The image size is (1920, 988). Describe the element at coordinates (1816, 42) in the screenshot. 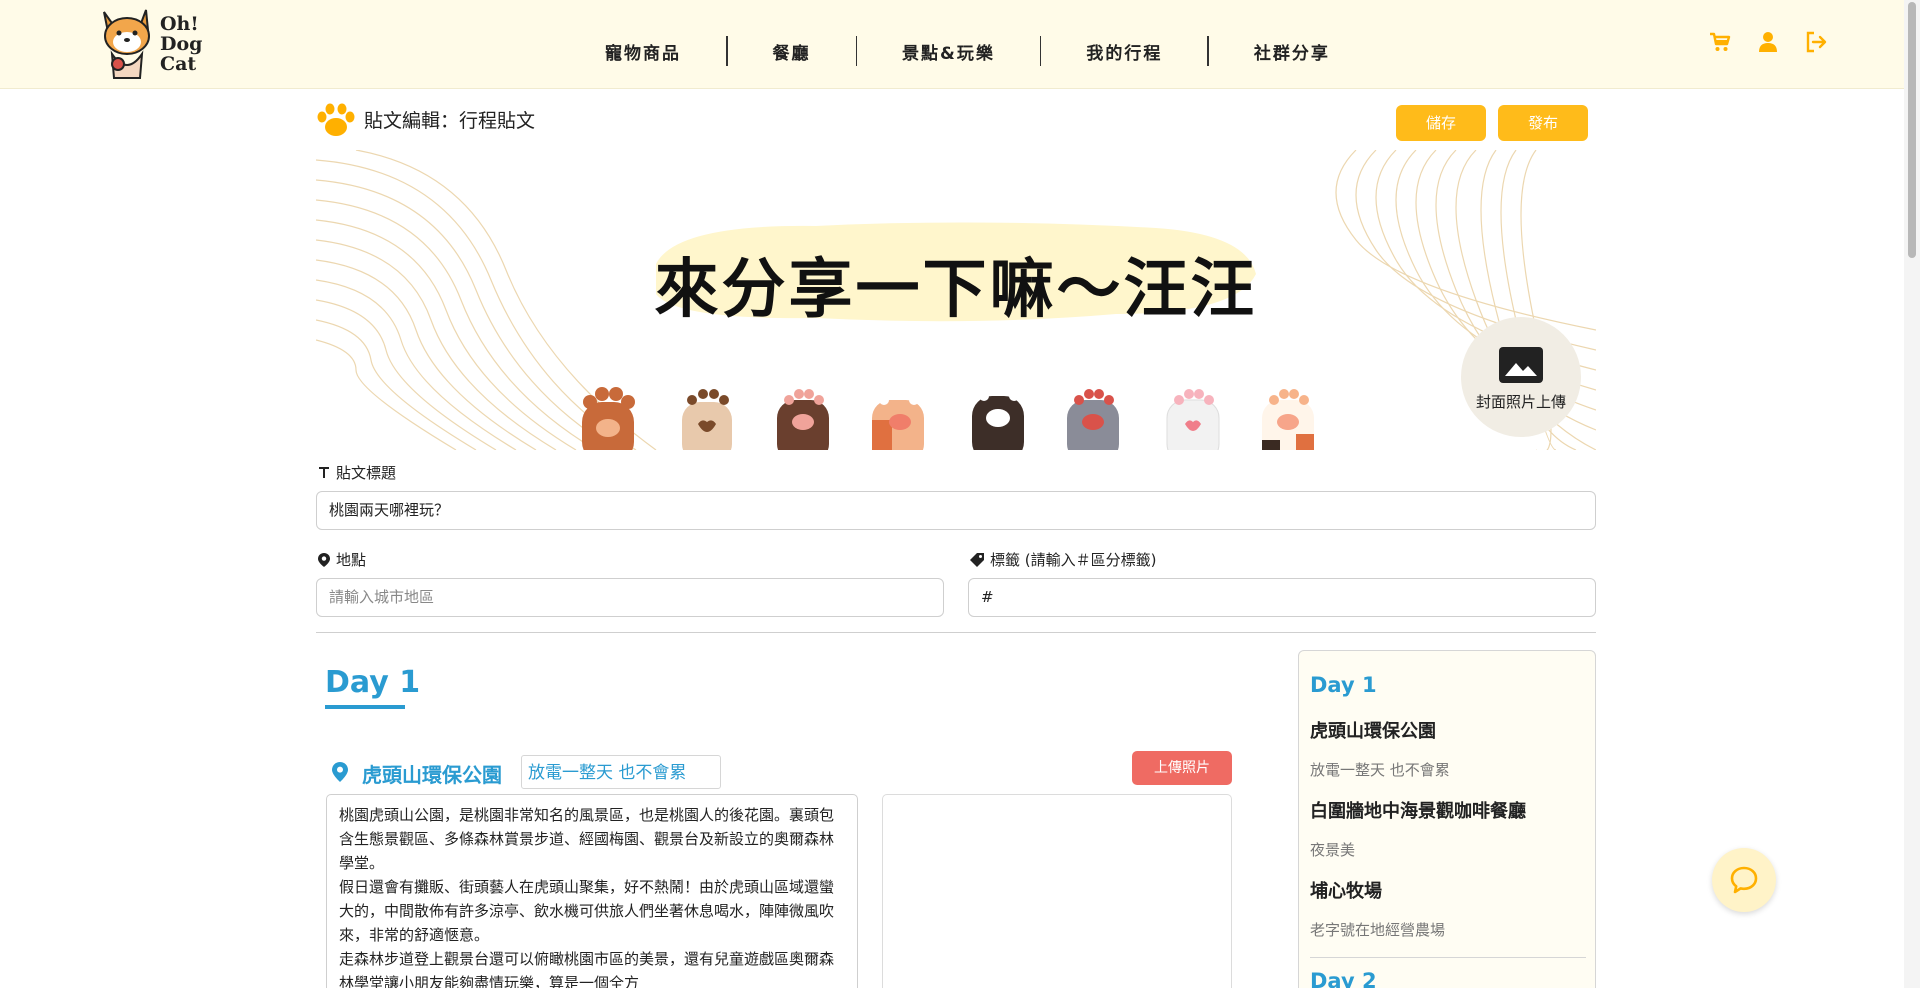

I see `logout-icon` at that location.